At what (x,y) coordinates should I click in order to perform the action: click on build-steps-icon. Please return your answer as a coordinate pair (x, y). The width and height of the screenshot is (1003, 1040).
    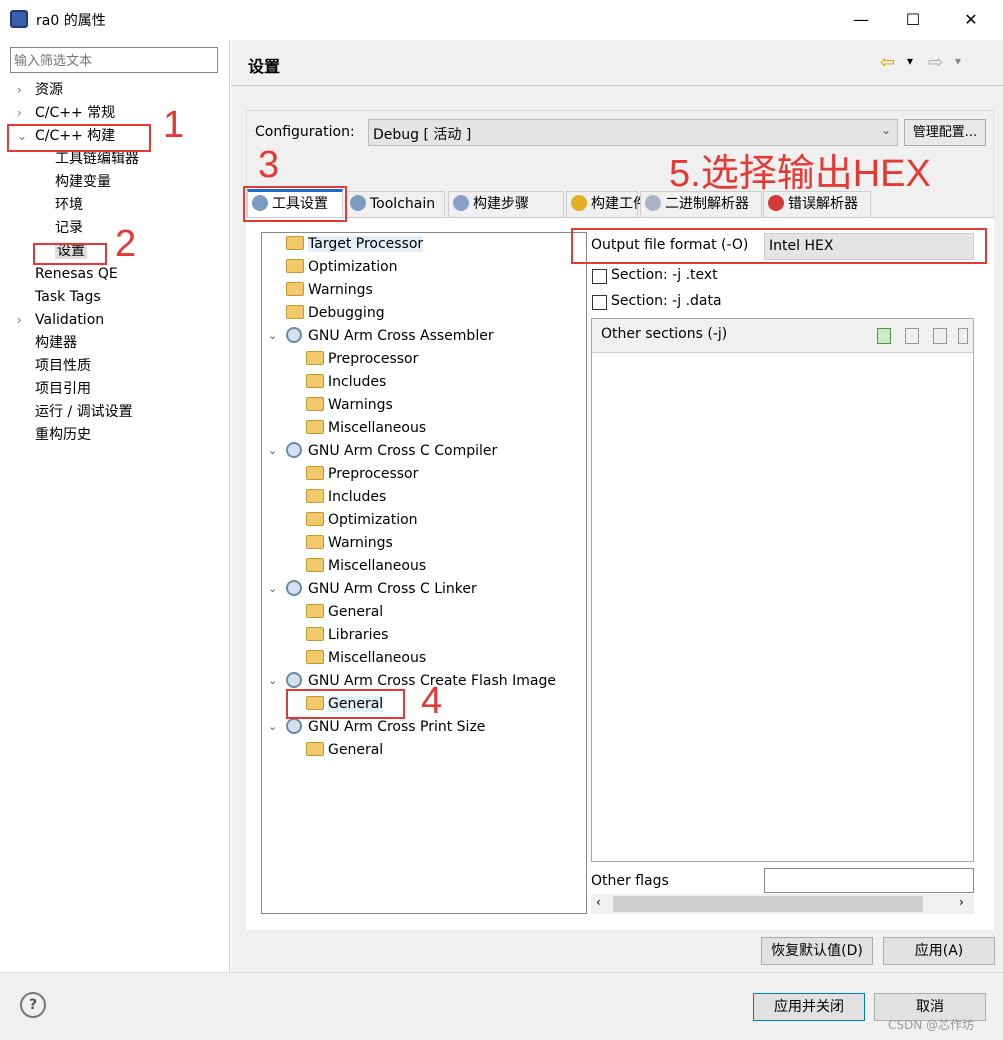
    Looking at the image, I should click on (461, 203).